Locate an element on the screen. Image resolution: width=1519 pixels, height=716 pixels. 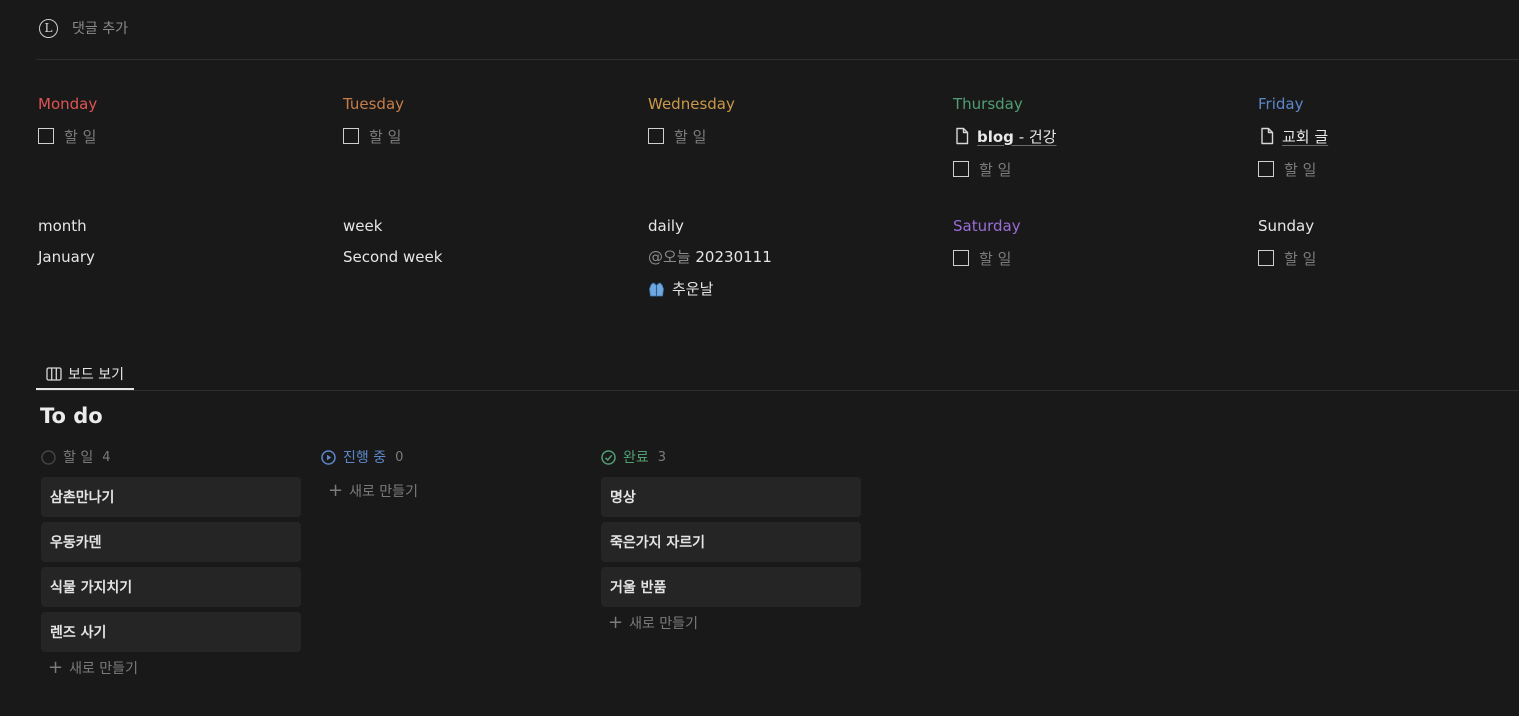
group-count: 3 is located at coordinates (662, 457).